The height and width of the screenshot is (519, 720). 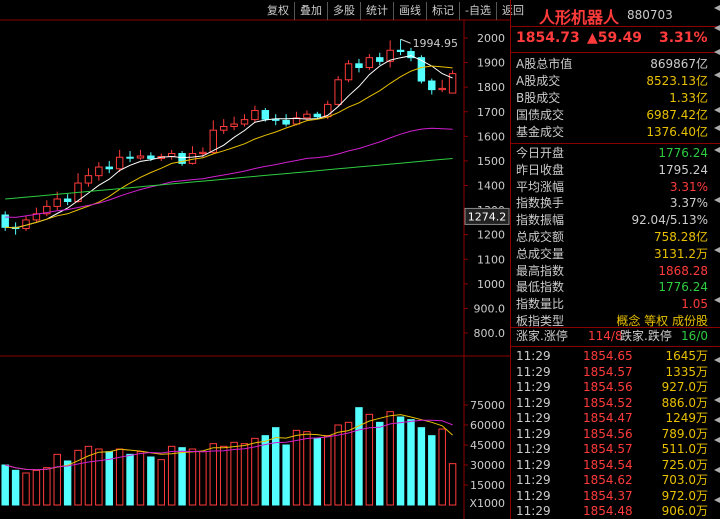 What do you see at coordinates (608, 387) in the screenshot?
I see `tick-price: 1854.56` at bounding box center [608, 387].